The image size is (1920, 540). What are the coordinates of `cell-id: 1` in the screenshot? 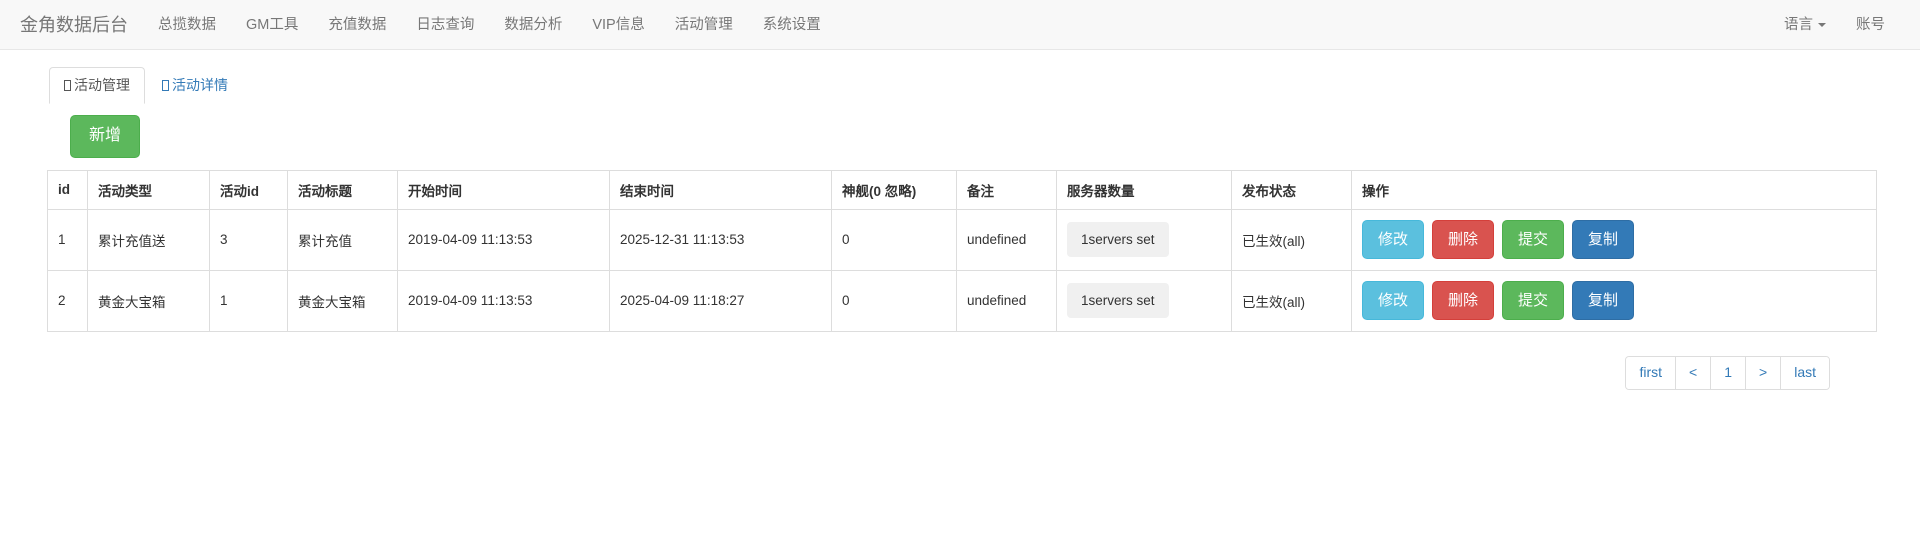 It's located at (67, 239).